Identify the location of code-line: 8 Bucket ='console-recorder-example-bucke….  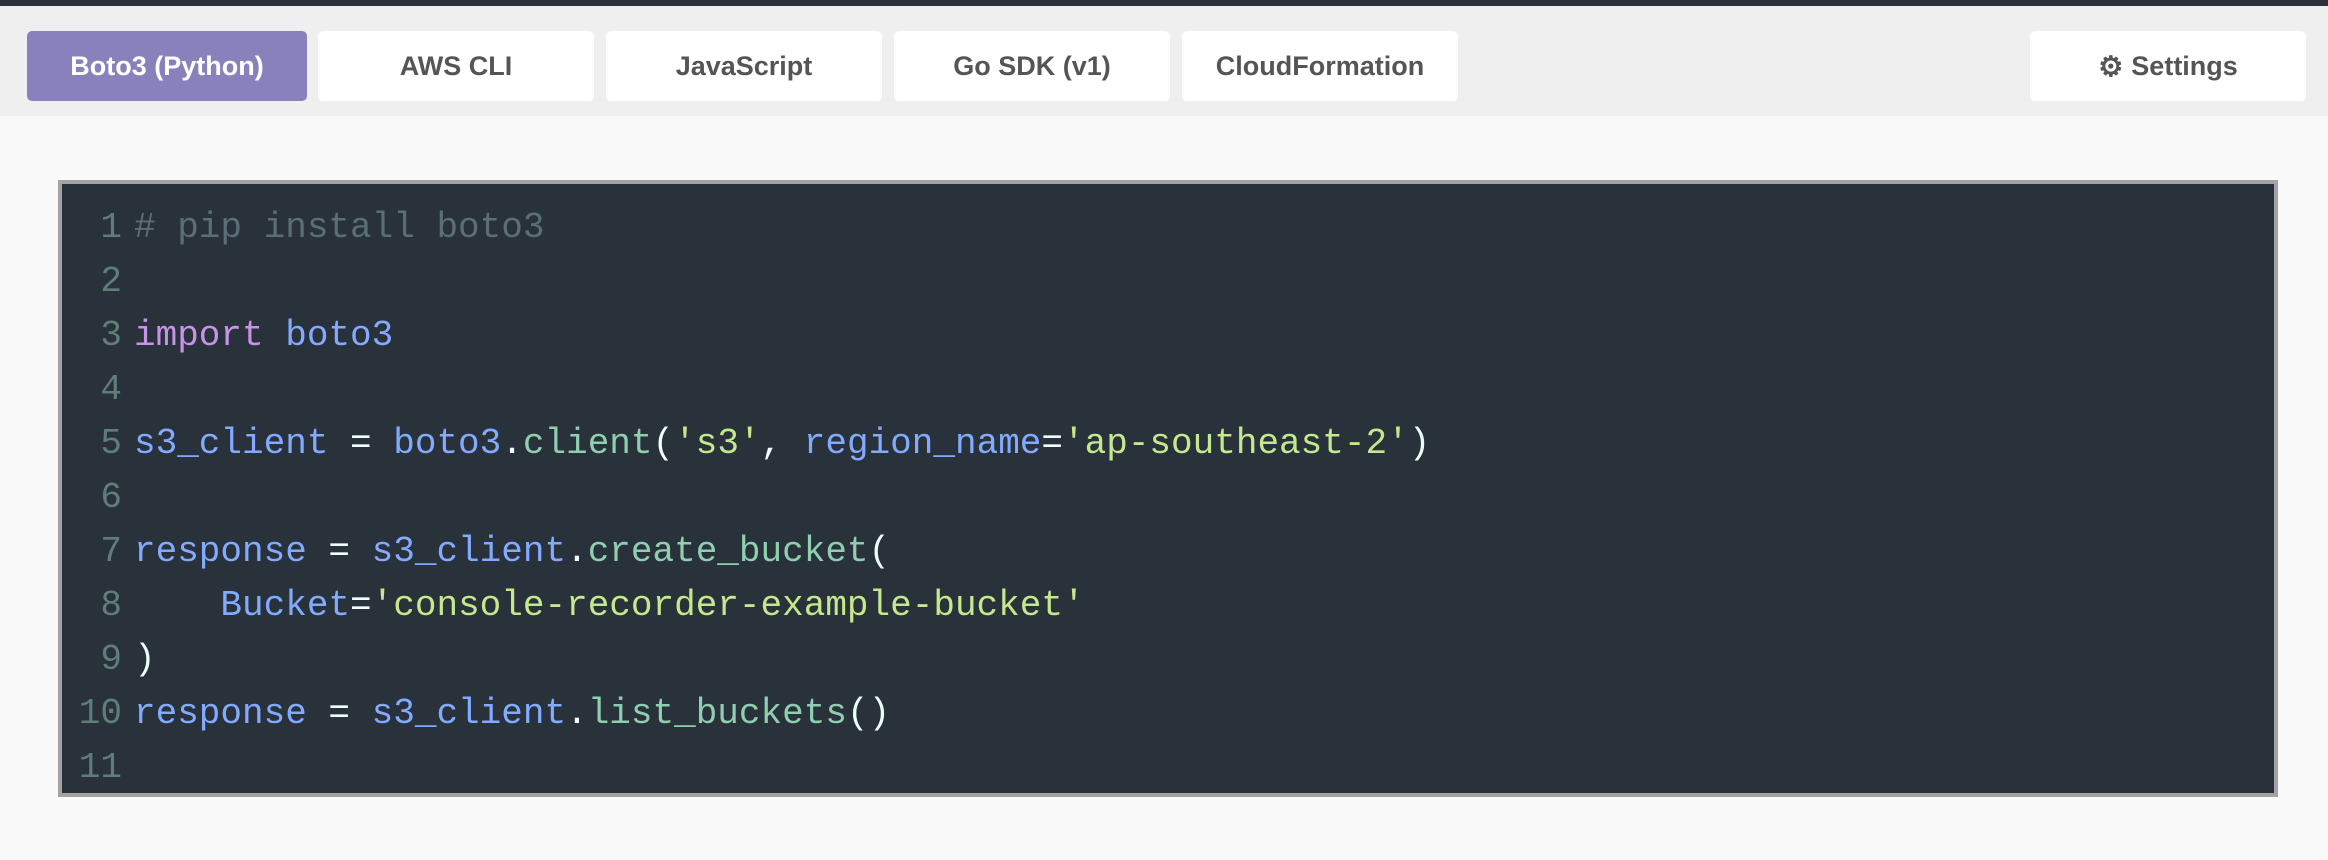
(1168, 606).